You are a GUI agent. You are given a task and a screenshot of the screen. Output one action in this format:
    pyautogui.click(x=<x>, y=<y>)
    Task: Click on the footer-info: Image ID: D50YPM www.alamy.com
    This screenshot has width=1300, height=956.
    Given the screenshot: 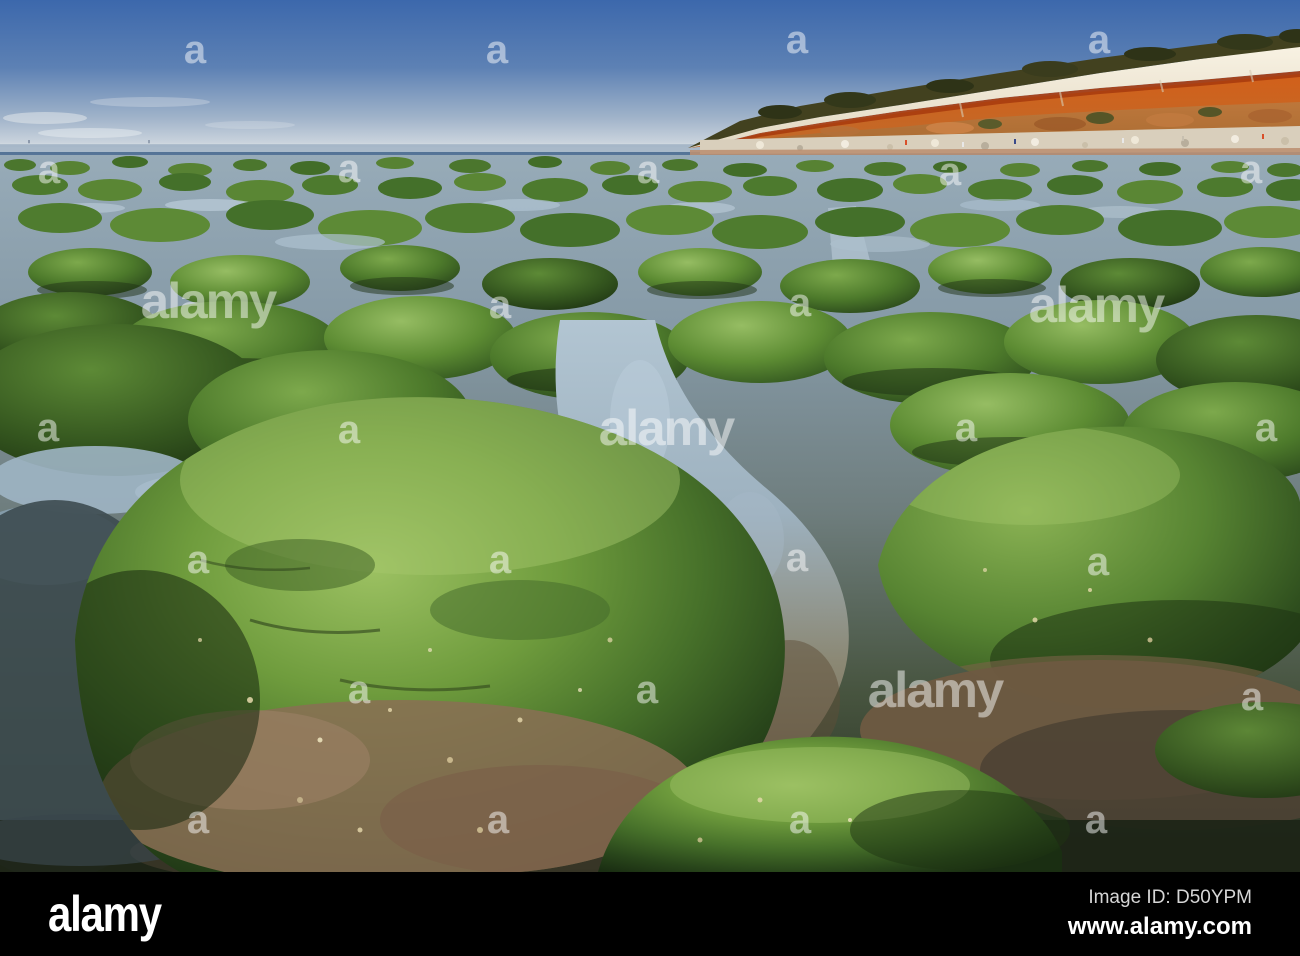 What is the action you would take?
    pyautogui.click(x=1160, y=914)
    